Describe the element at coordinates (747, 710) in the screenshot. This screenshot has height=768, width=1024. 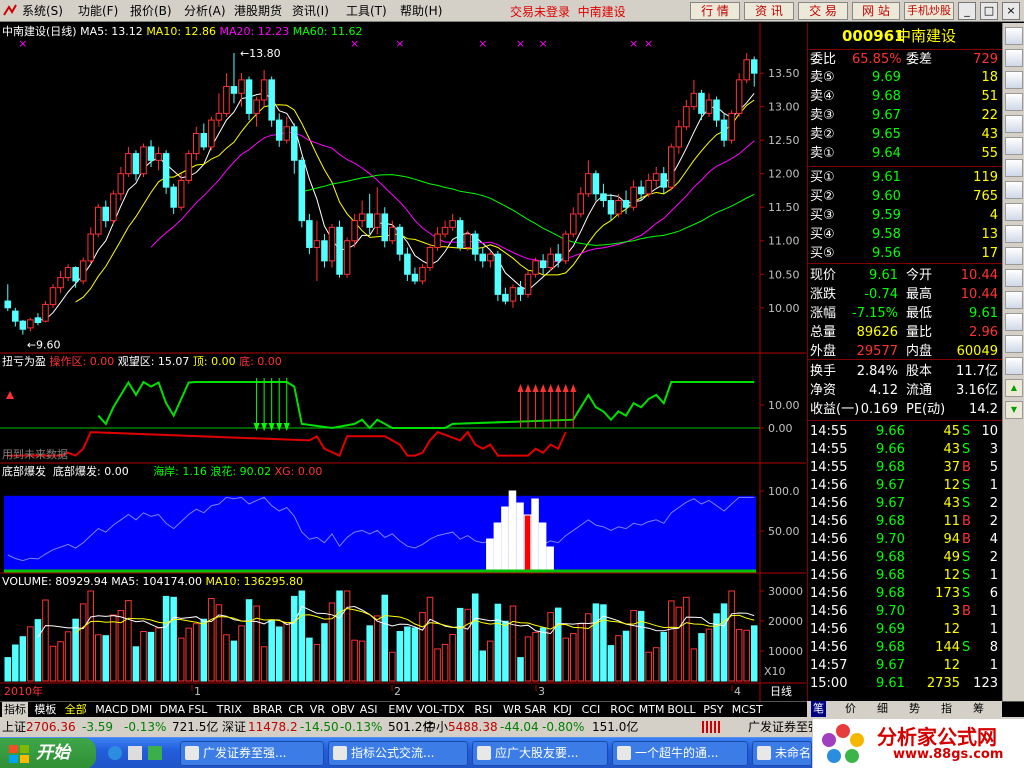
I see `tab-mcst: MCST` at that location.